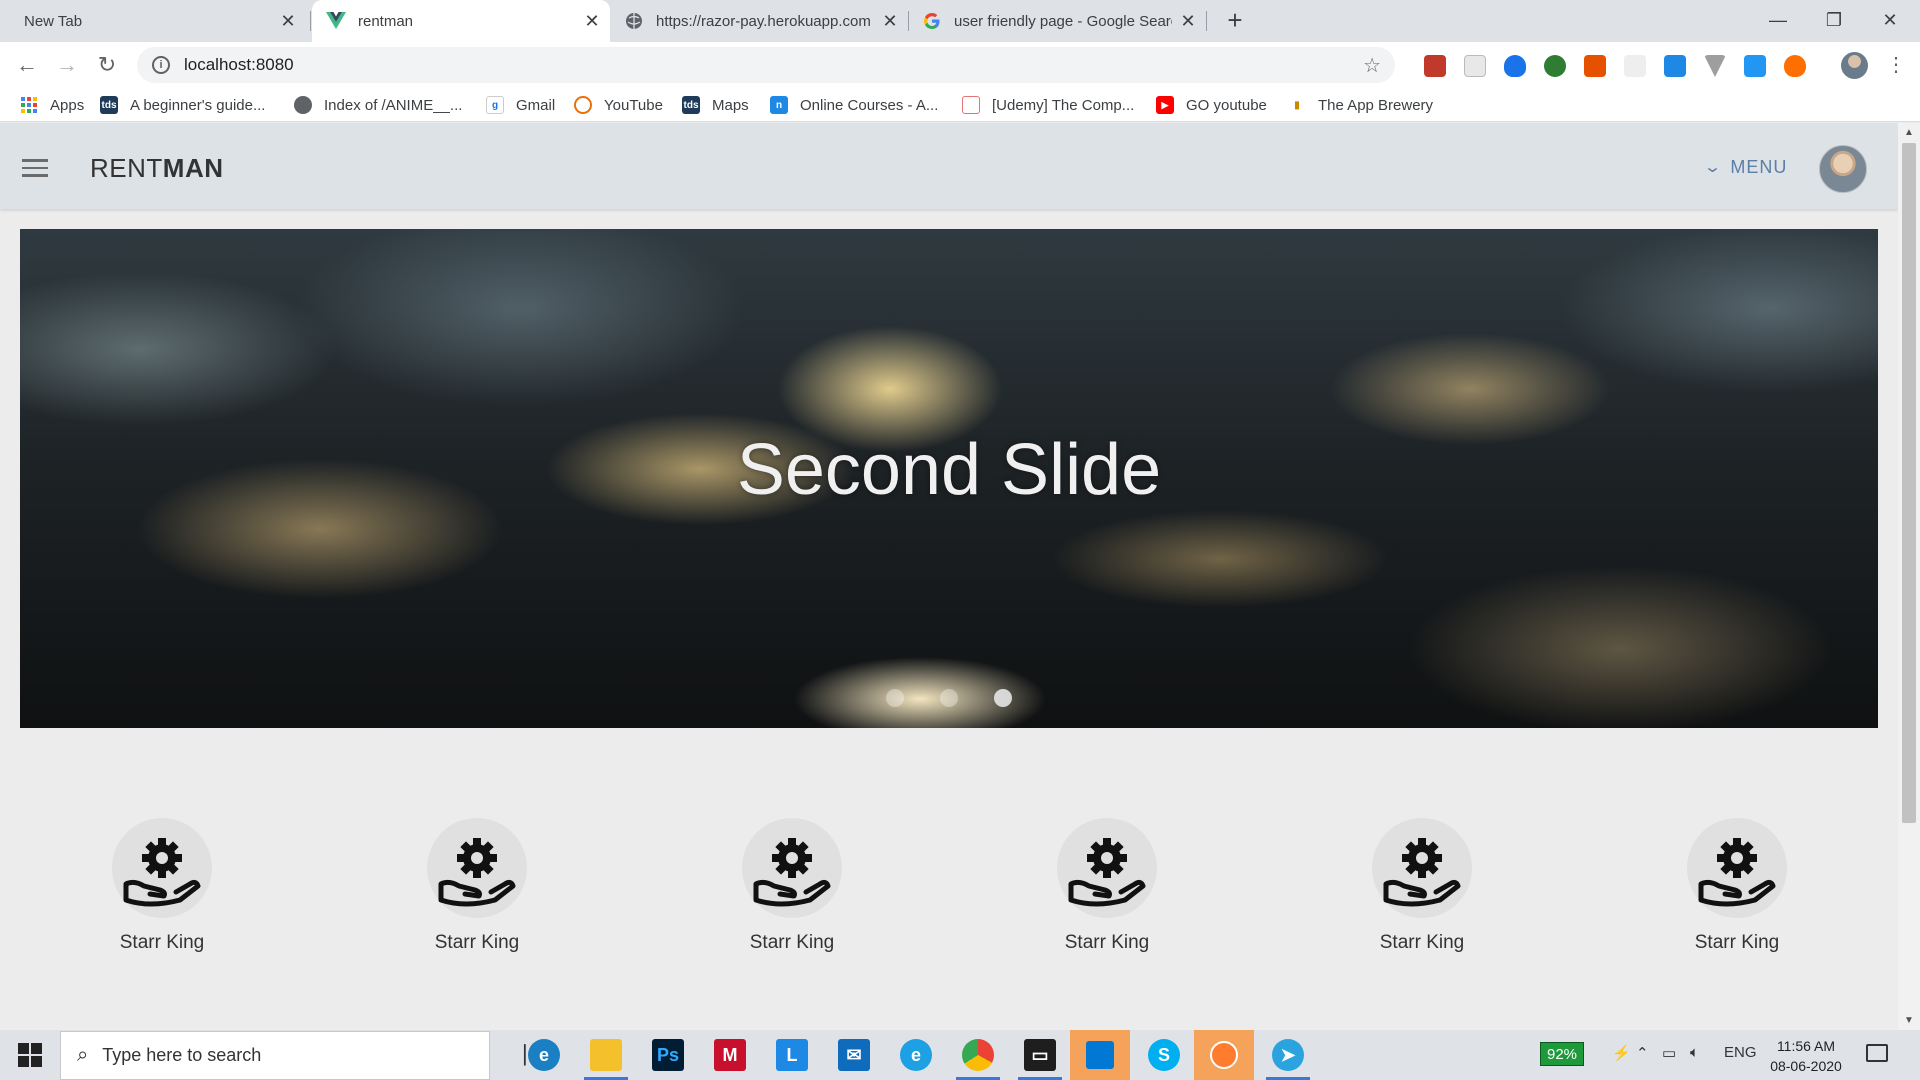 Image resolution: width=1920 pixels, height=1080 pixels. Describe the element at coordinates (386, 21) in the screenshot. I see `tab-title: rentman` at that location.